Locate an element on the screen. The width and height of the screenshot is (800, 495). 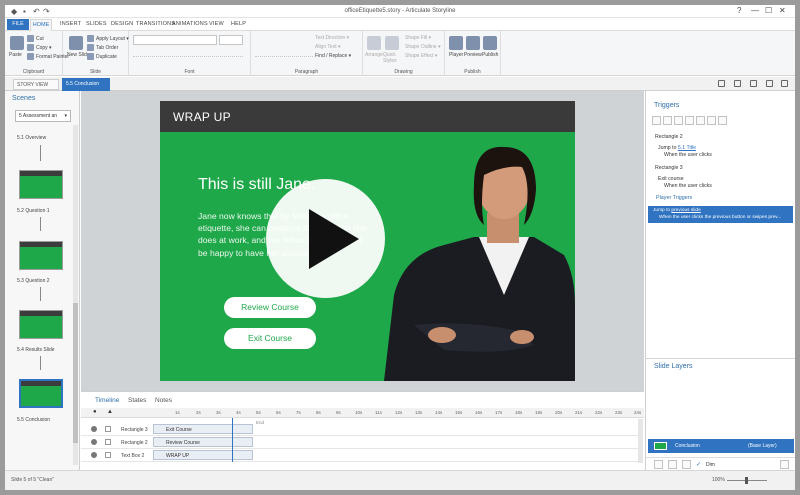
new-slide-icon is located at coordinates (76, 43).